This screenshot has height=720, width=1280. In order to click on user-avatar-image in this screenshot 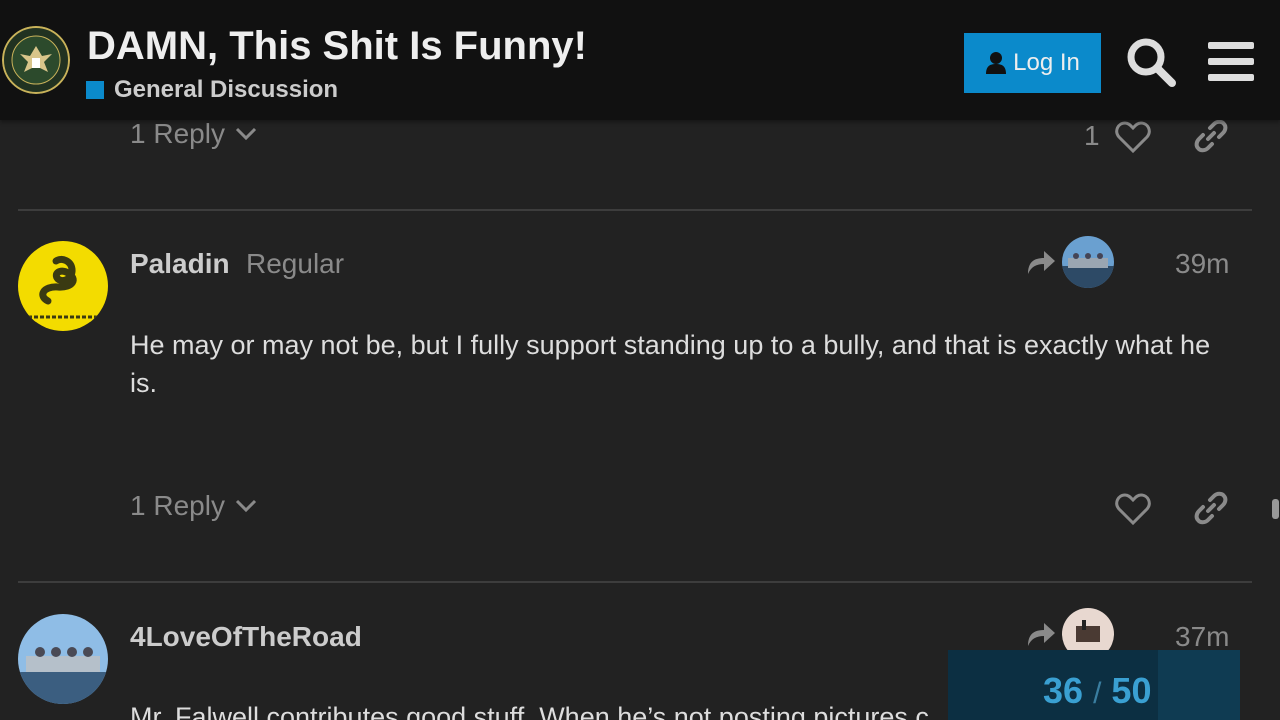, I will do `click(63, 659)`.